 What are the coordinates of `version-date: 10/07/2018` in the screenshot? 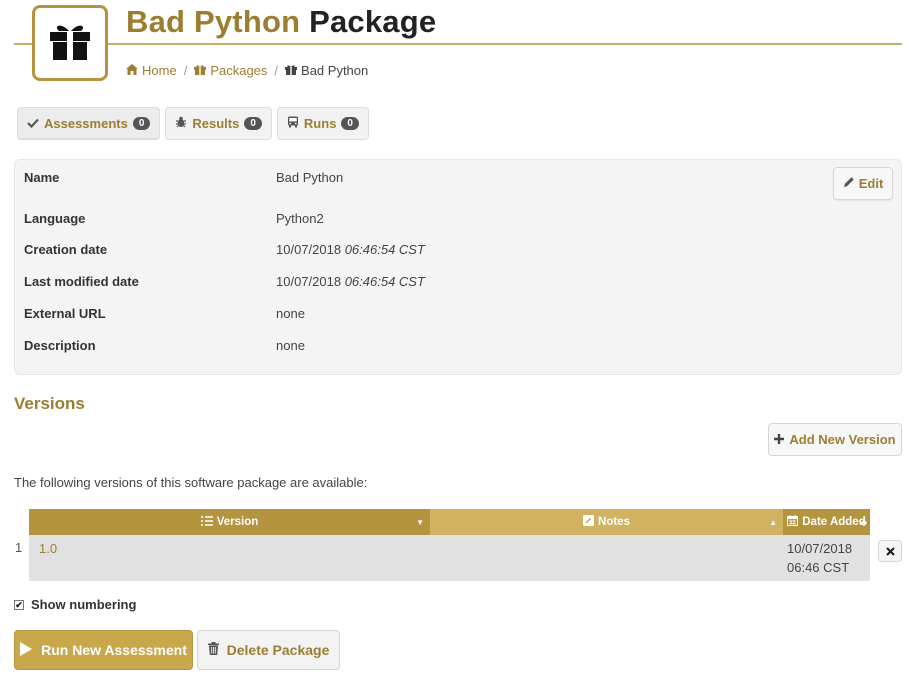 It's located at (820, 548).